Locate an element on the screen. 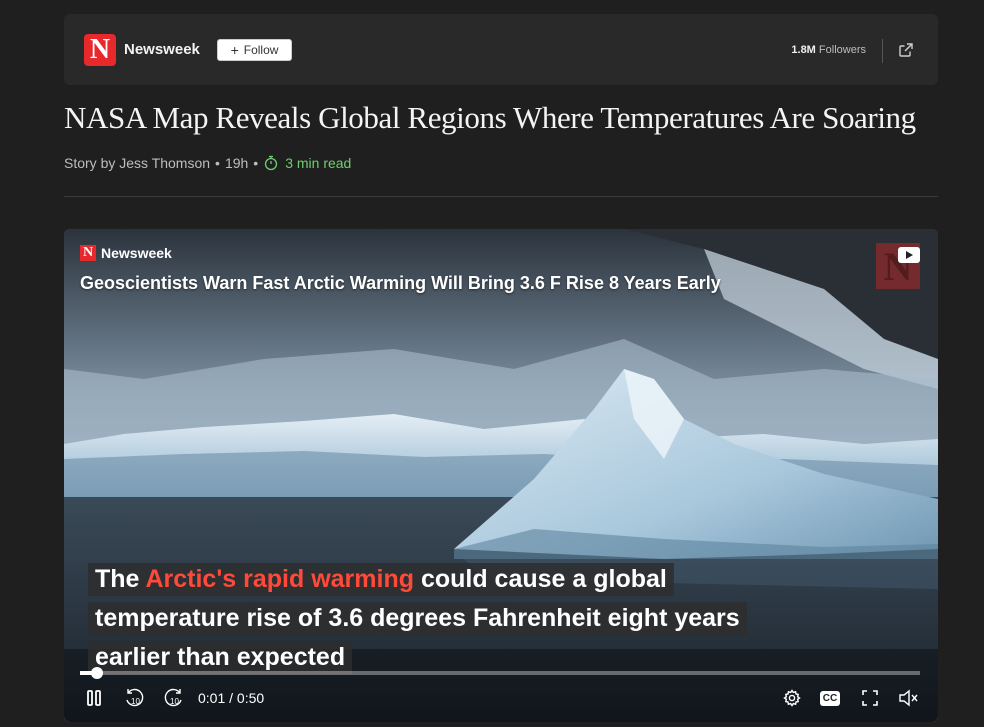  settings-button is located at coordinates (792, 698).